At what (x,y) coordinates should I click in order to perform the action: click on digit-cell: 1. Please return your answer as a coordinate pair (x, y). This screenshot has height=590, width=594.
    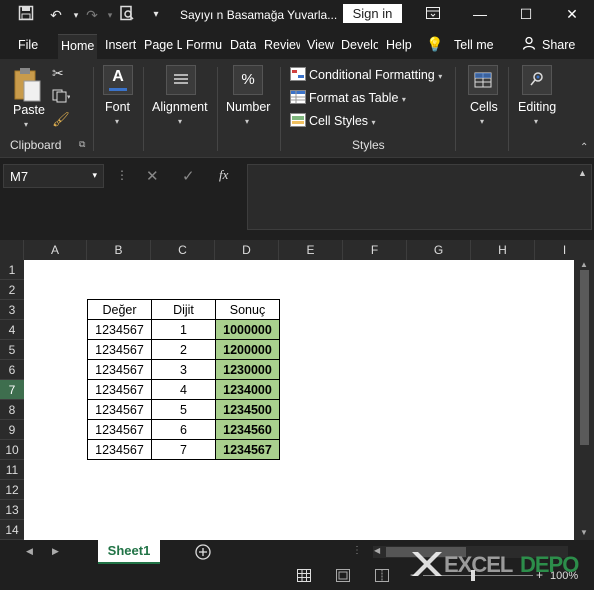
    Looking at the image, I should click on (183, 329).